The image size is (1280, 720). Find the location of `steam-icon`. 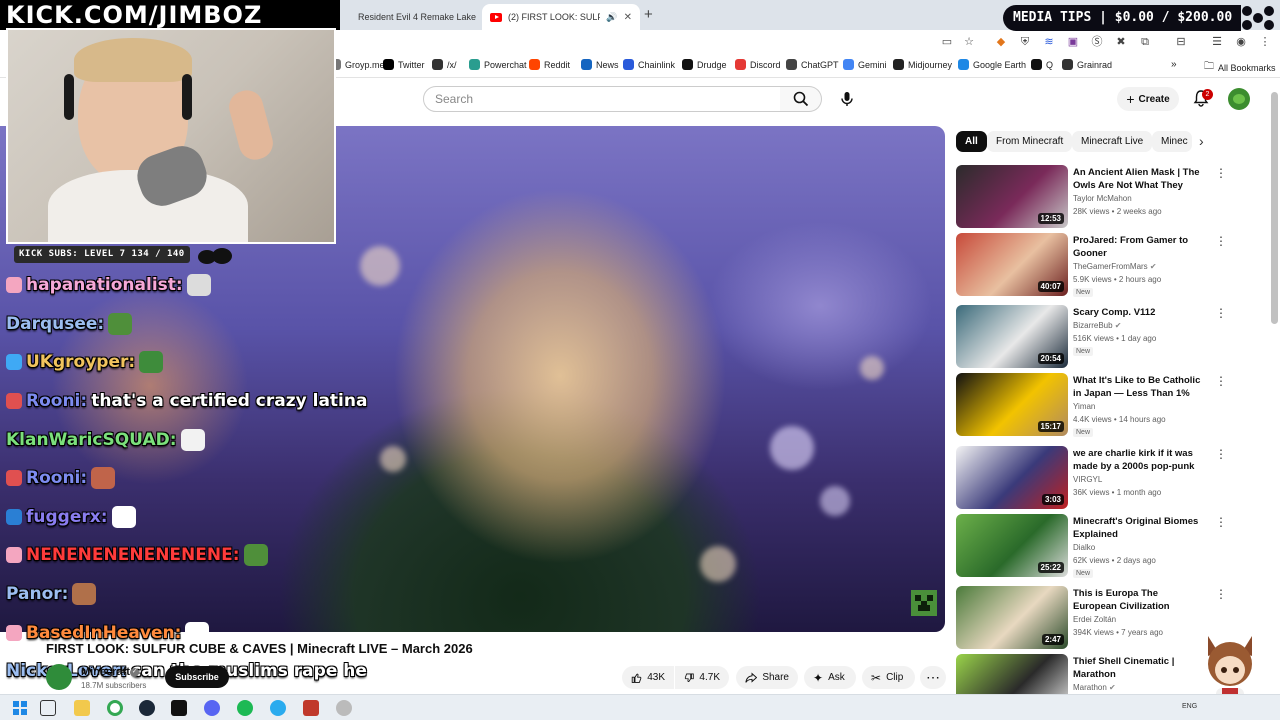

steam-icon is located at coordinates (147, 708).